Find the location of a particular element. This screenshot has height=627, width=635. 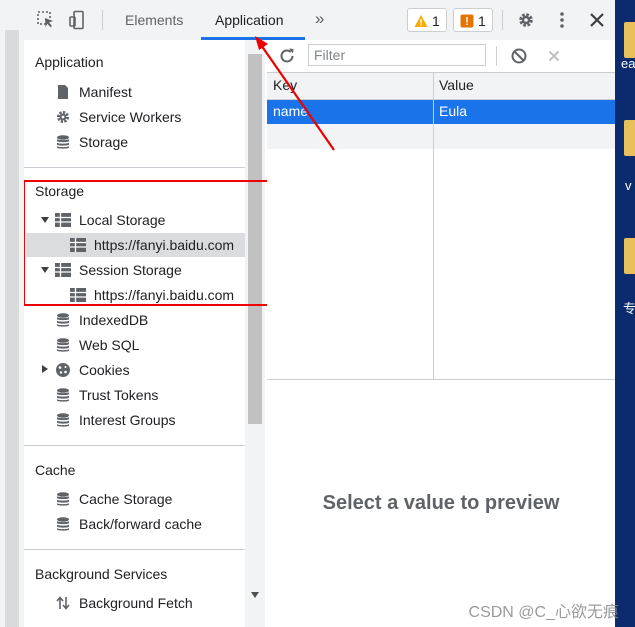

scroll-down-arrow-icon is located at coordinates (255, 595).